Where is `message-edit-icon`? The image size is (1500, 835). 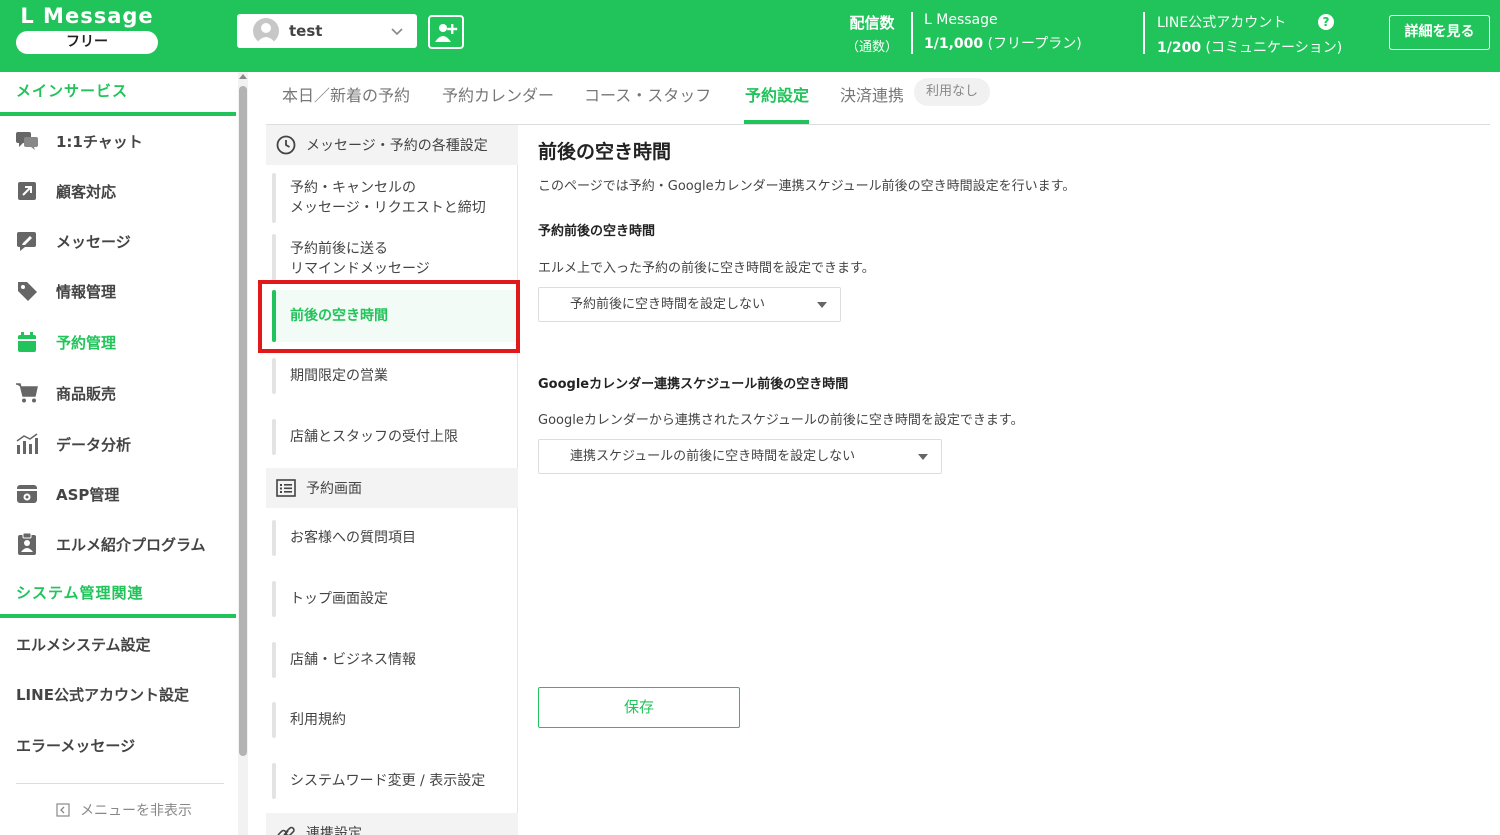
message-edit-icon is located at coordinates (27, 241).